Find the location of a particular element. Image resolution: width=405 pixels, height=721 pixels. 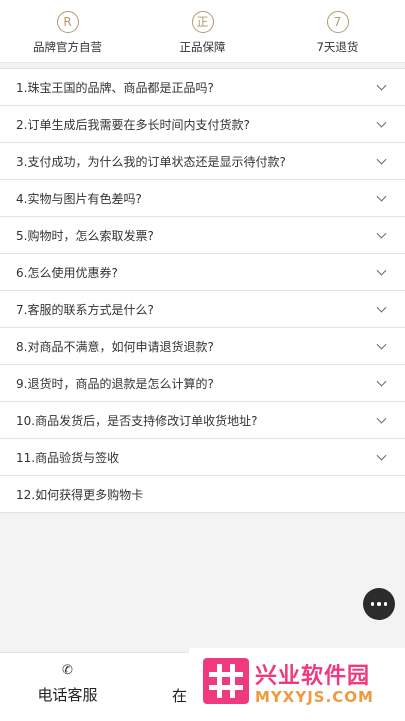

faq-item: 8.对商品不满意，如何申请退货退款? is located at coordinates (202, 346).